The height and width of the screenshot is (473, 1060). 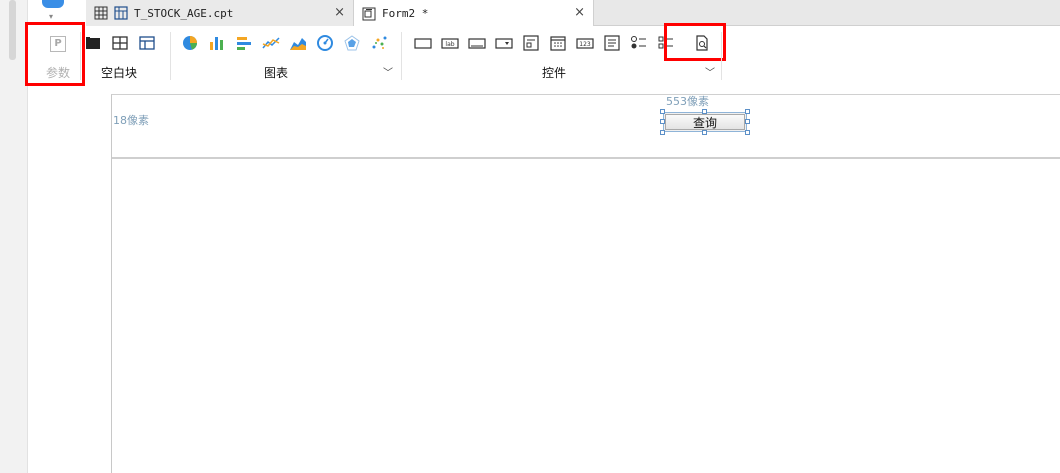 I want to click on parameter-panel: 18像素 553像素 查询, so click(x=586, y=127).